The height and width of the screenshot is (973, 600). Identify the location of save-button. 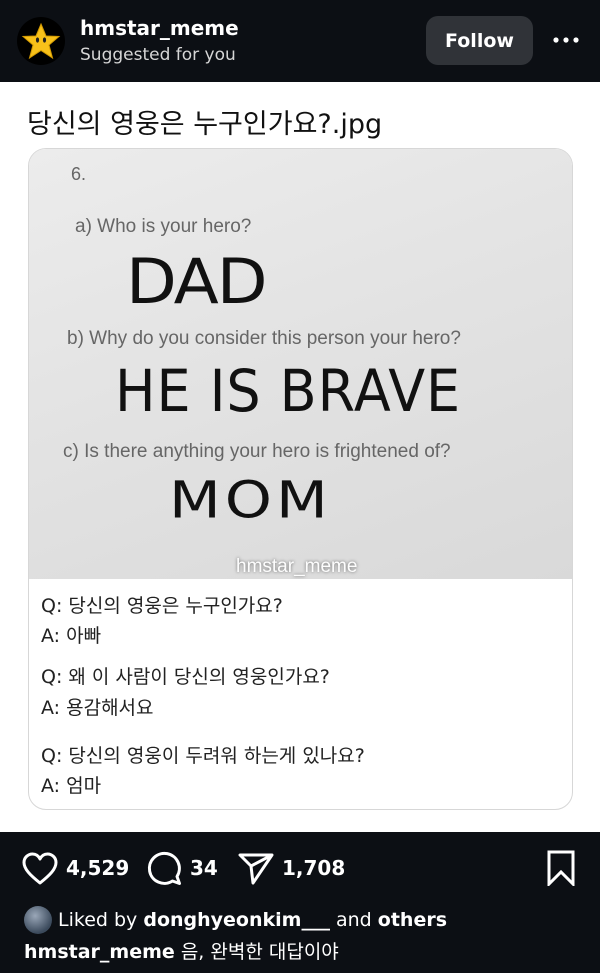
(561, 870).